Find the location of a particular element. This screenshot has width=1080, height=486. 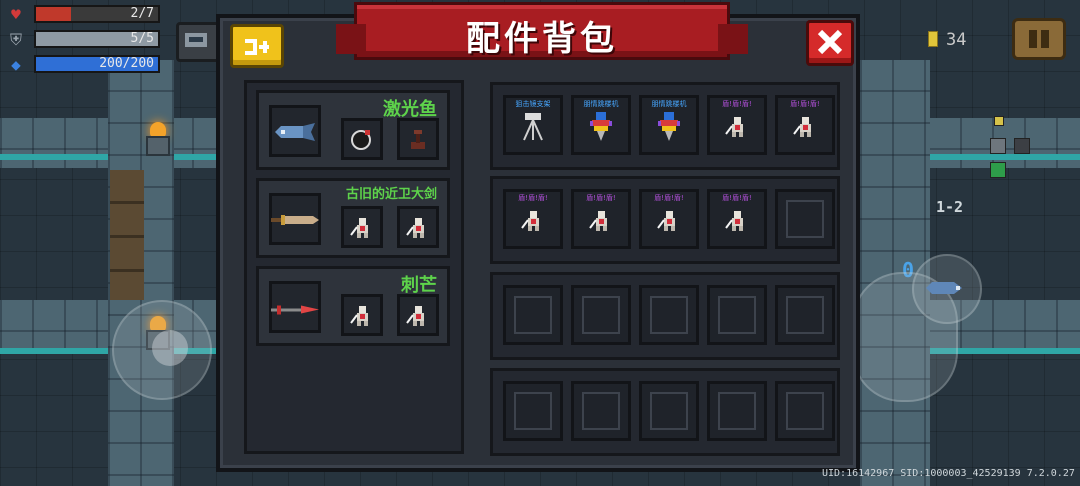

energy-bar: ◆ 200/200 is located at coordinates (86, 65).